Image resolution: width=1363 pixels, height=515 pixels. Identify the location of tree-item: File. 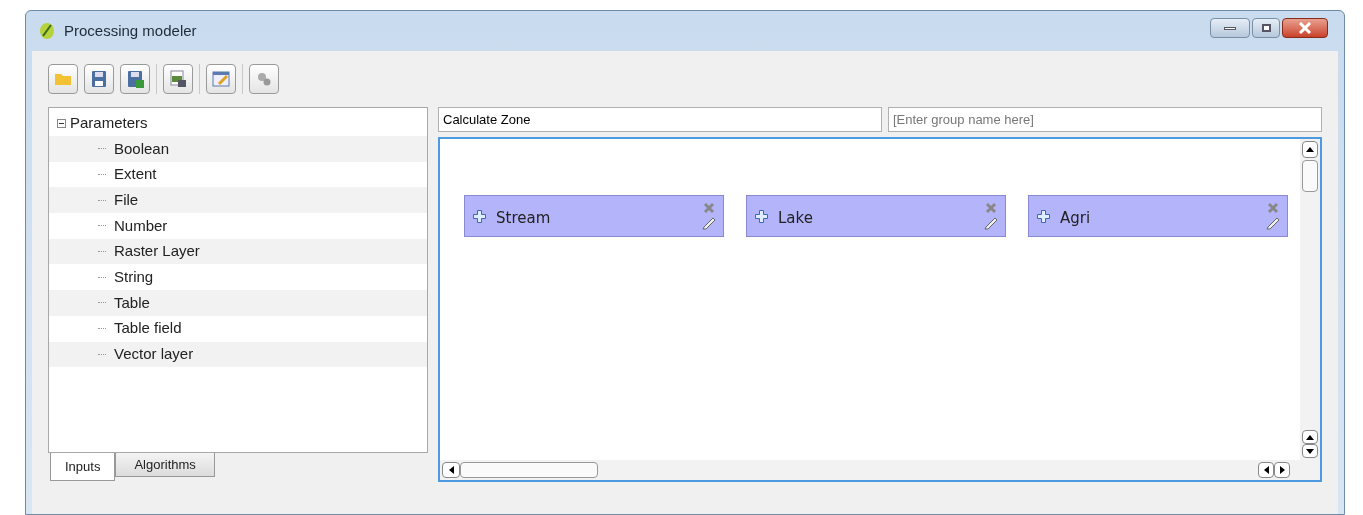
(126, 200).